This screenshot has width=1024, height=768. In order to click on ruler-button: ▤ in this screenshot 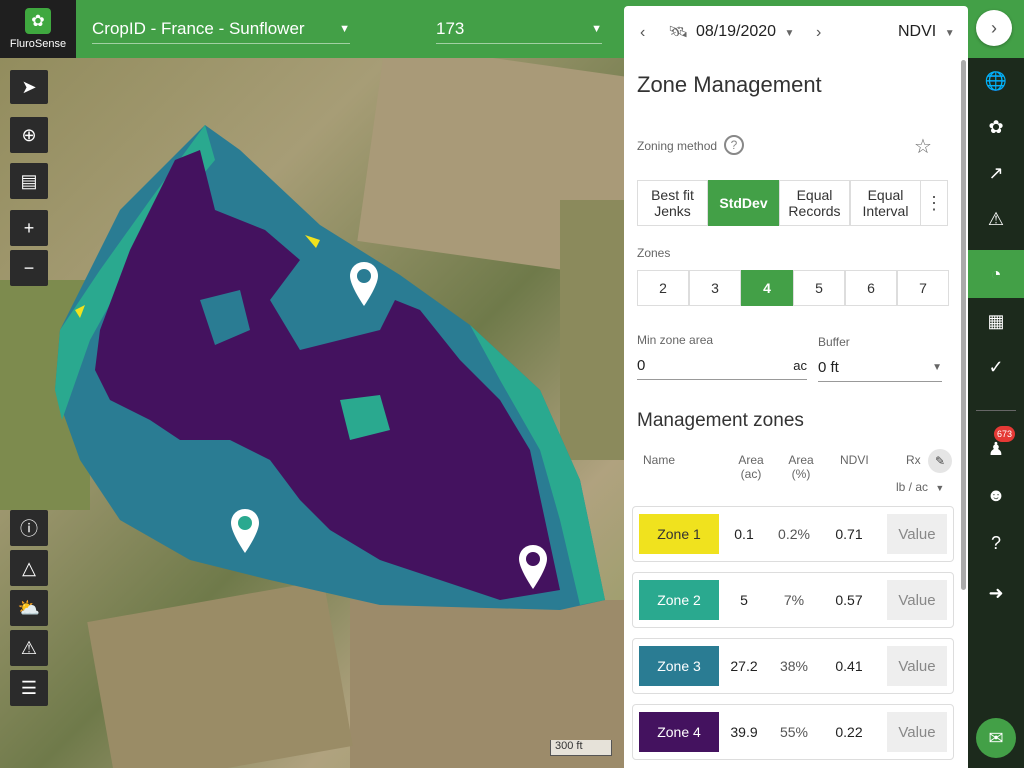, I will do `click(29, 181)`.